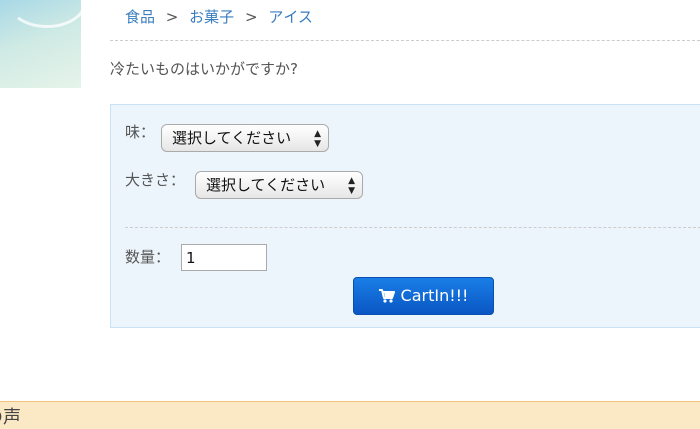 The height and width of the screenshot is (429, 700). I want to click on size-select-value: 選択してください, so click(266, 185).